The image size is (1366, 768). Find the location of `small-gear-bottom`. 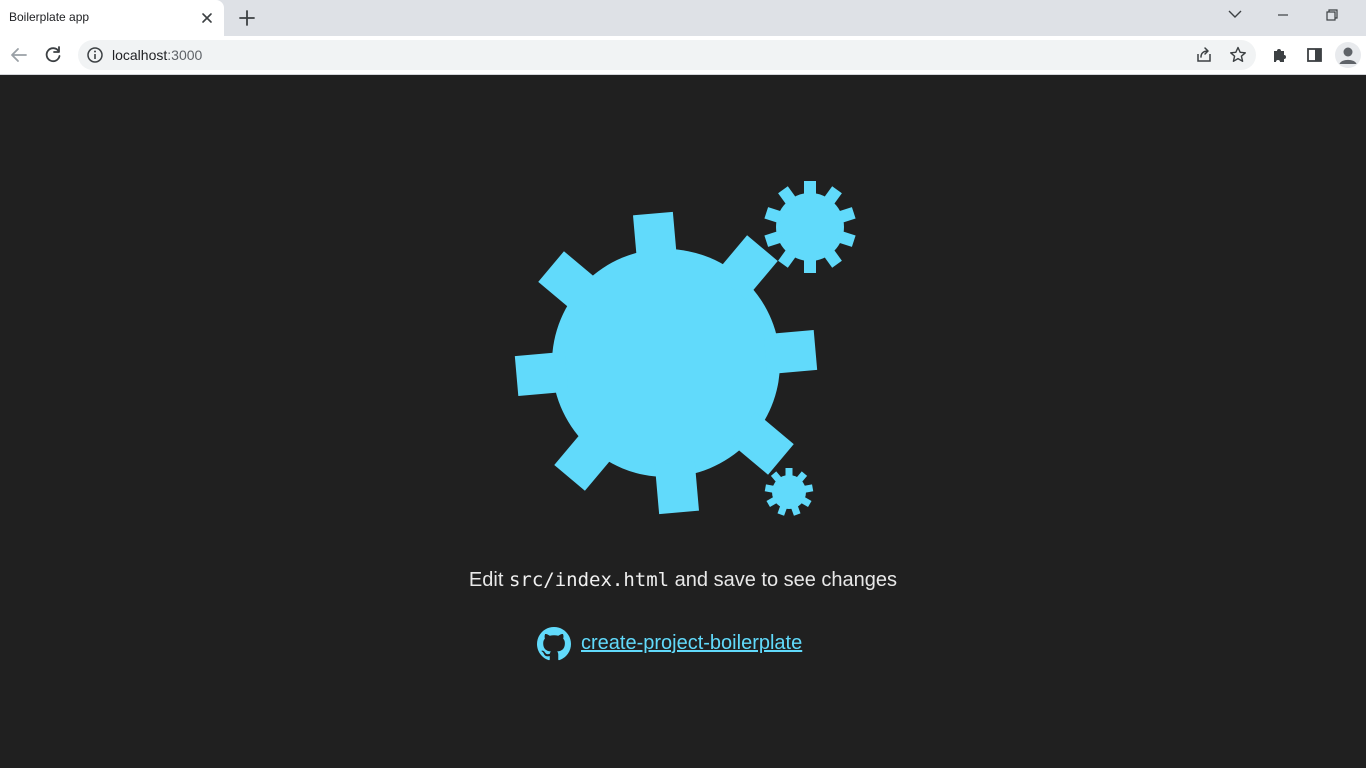

small-gear-bottom is located at coordinates (789, 492).